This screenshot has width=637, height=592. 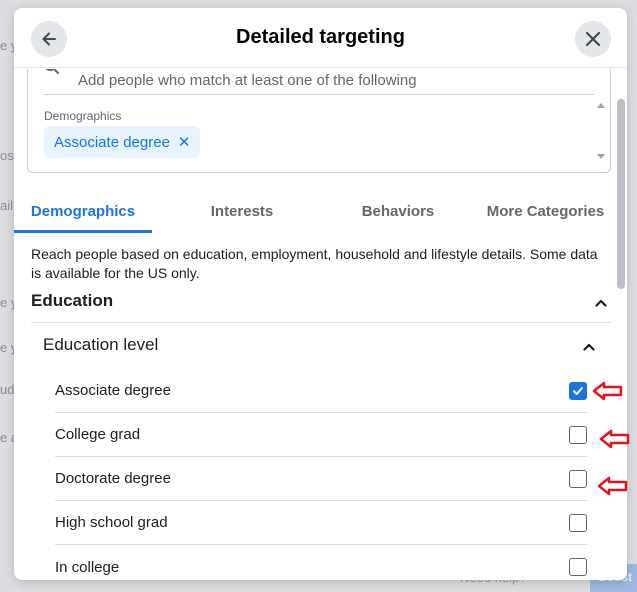 What do you see at coordinates (98, 434) in the screenshot?
I see `option-label: College grad` at bounding box center [98, 434].